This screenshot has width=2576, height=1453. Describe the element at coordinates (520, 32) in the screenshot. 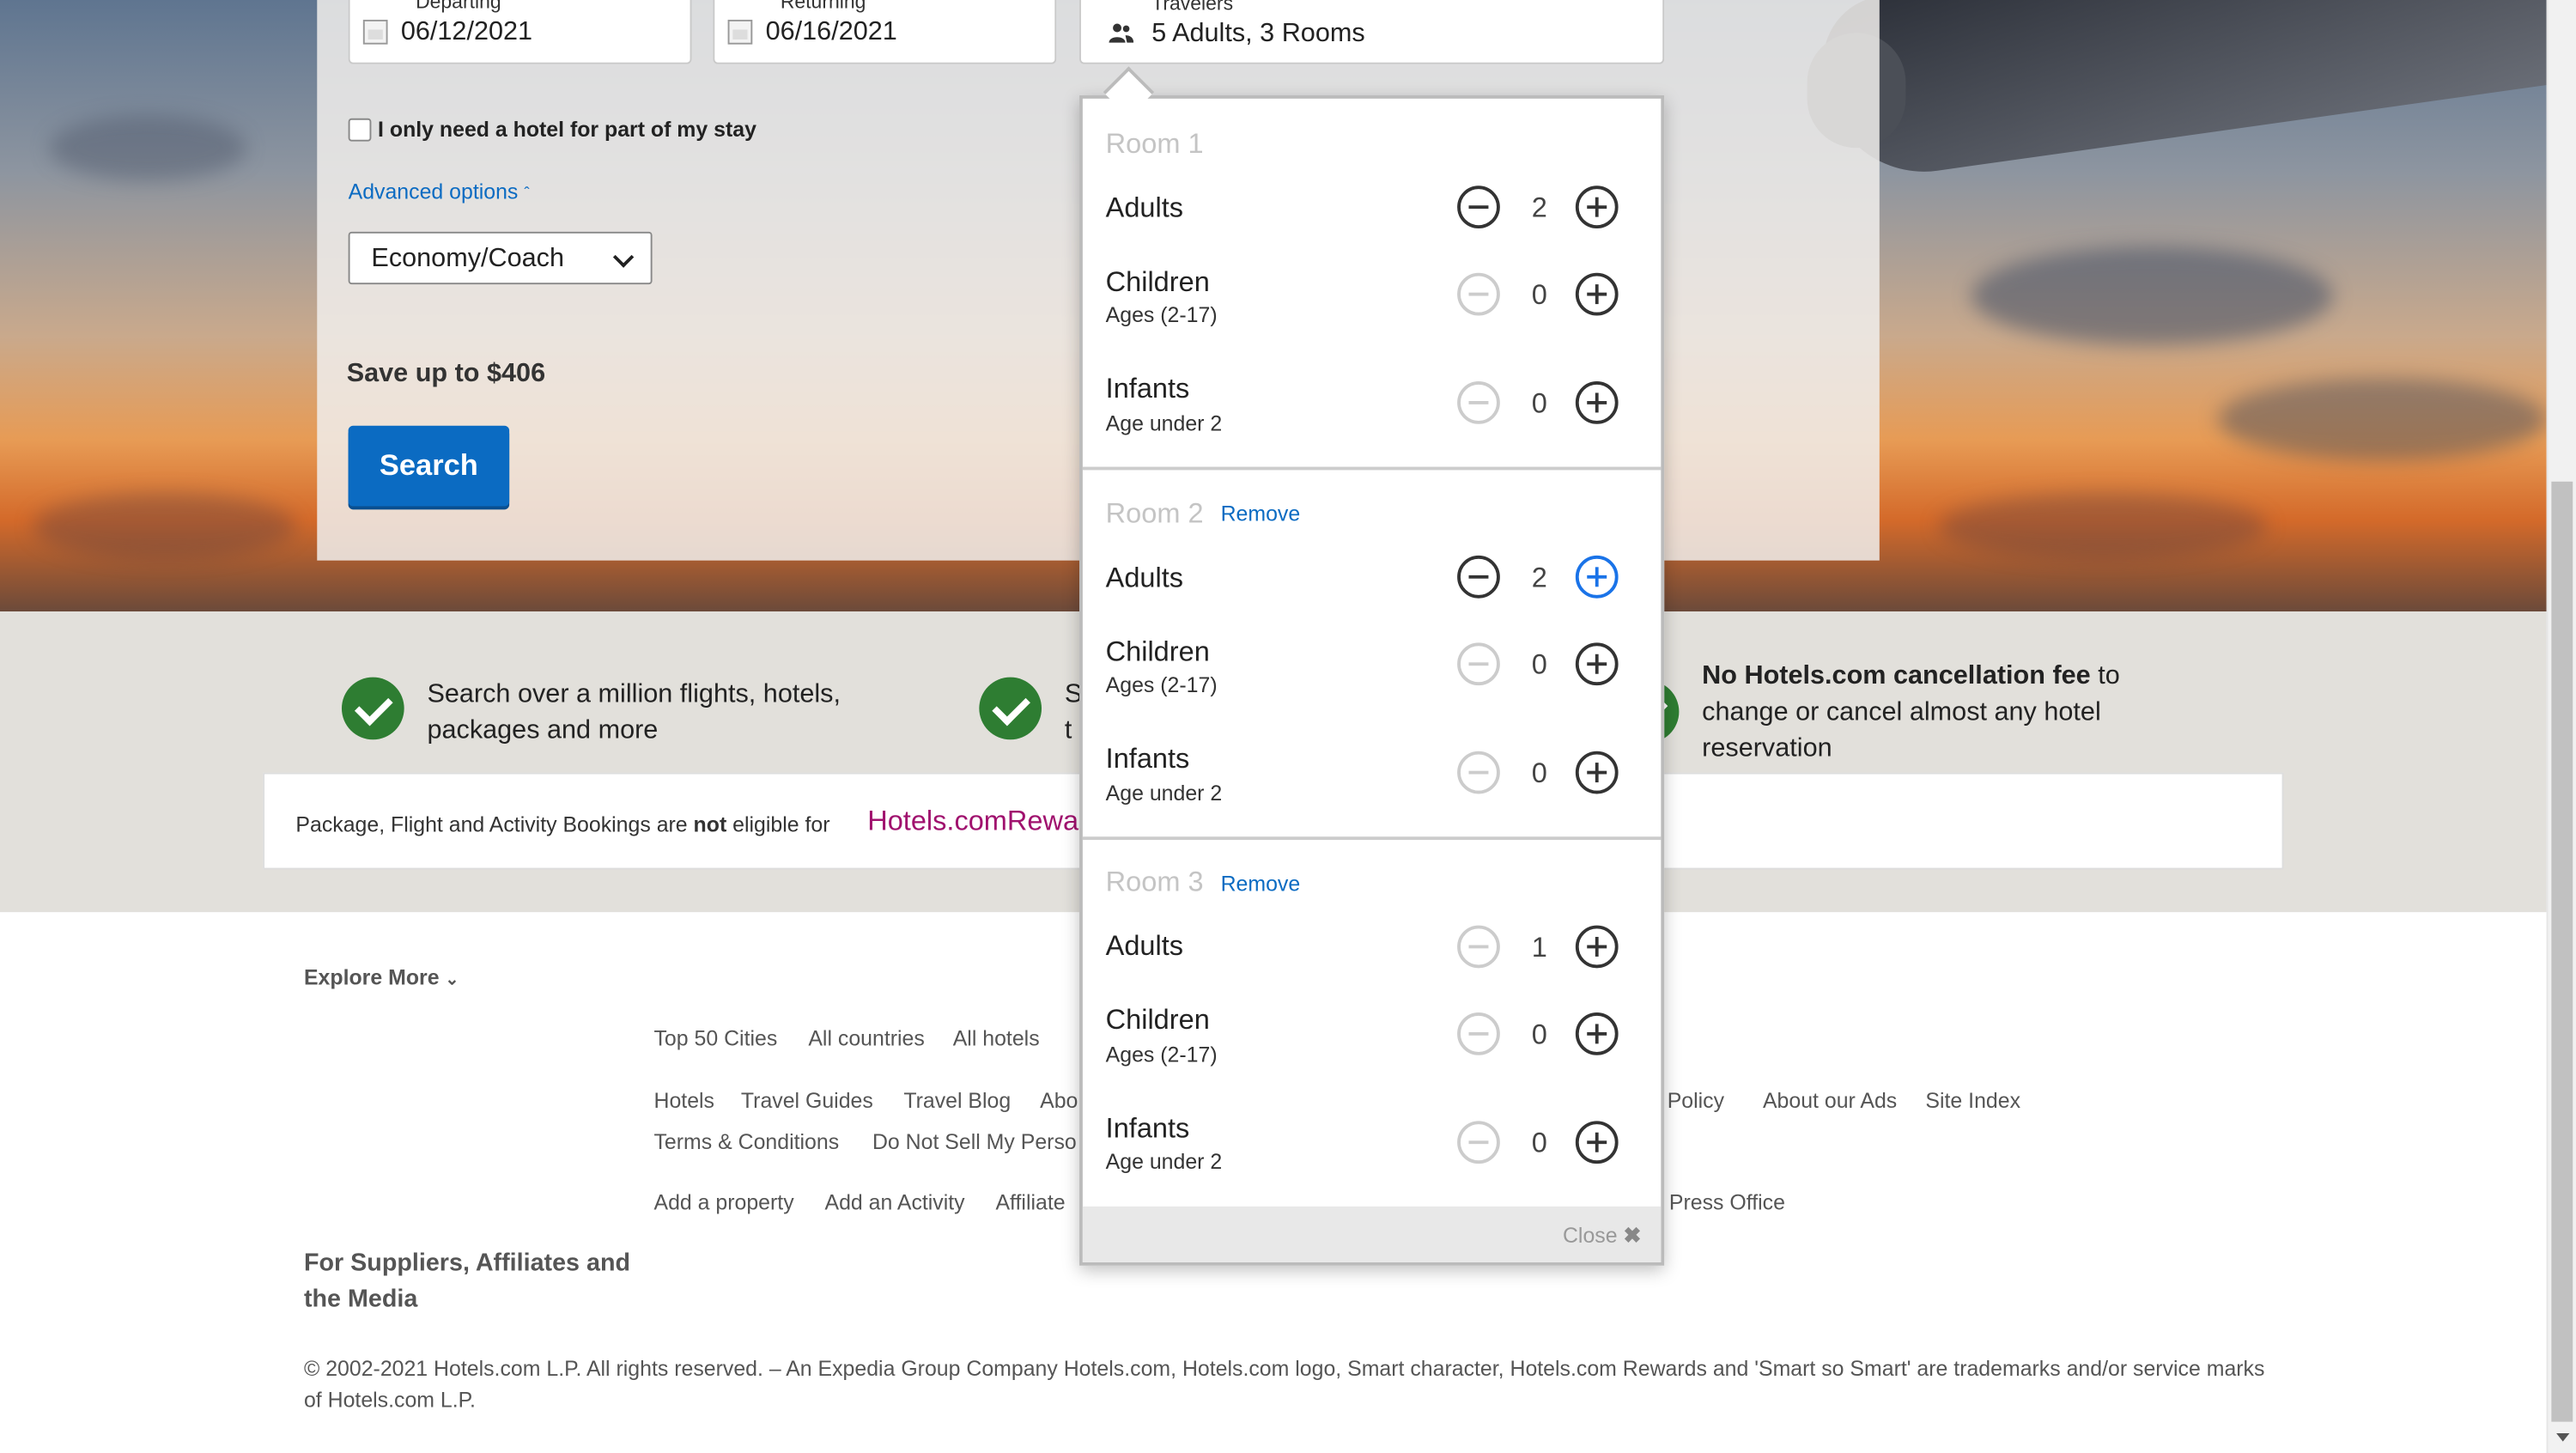

I see `departing-date-field: Departing 06/12/2021` at that location.